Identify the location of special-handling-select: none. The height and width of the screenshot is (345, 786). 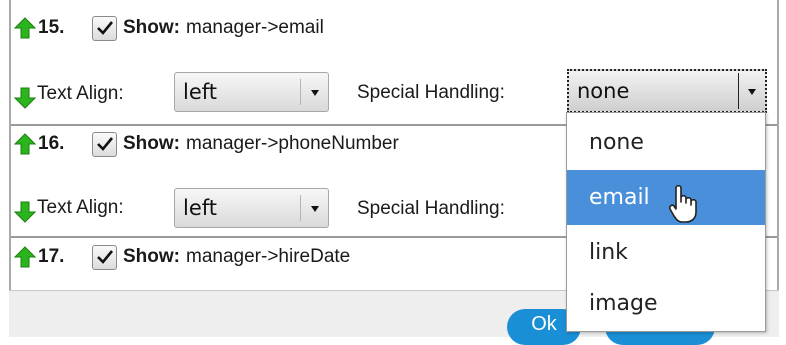
(667, 91).